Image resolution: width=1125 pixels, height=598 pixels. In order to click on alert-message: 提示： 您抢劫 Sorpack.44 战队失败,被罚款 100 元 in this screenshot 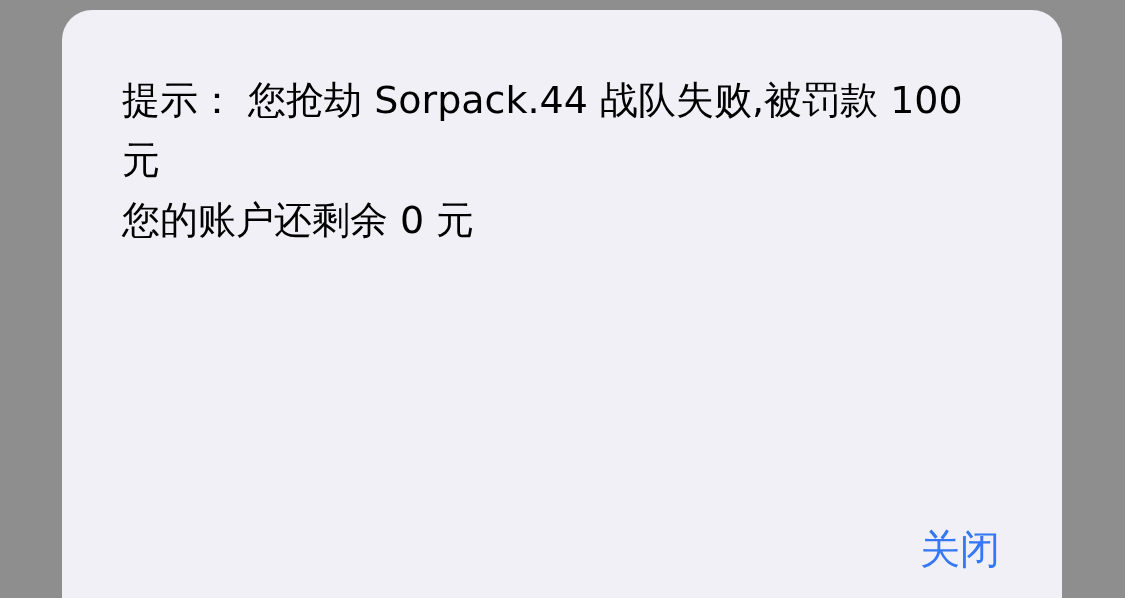, I will do `click(543, 130)`.